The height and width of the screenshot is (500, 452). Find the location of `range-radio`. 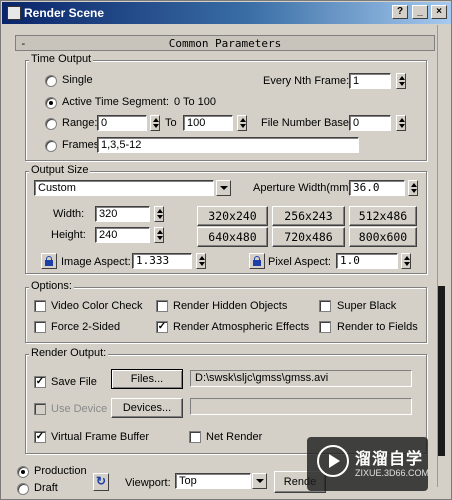

range-radio is located at coordinates (51, 124).